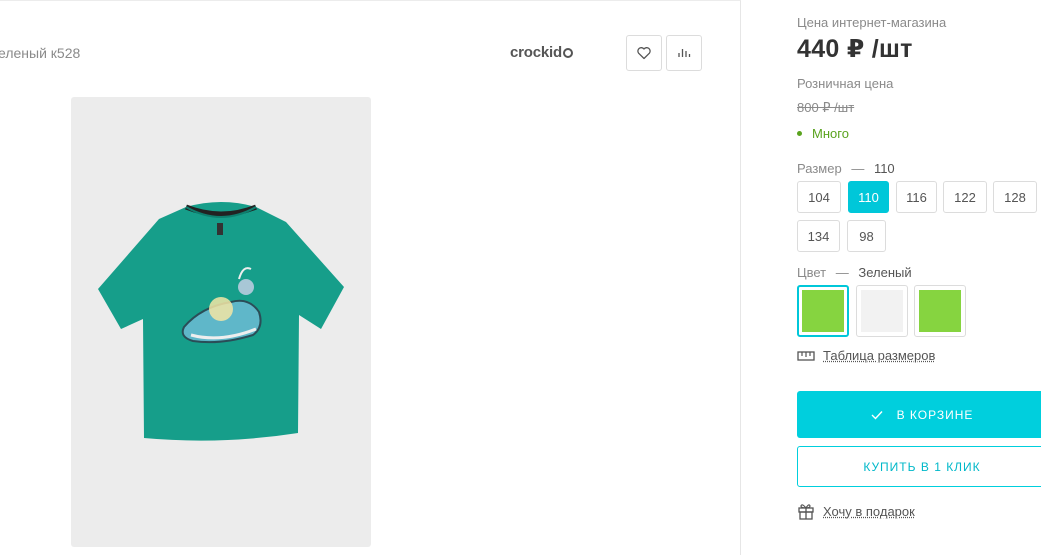 The image size is (1041, 555). What do you see at coordinates (567, 53) in the screenshot?
I see `brand-mark-icon` at bounding box center [567, 53].